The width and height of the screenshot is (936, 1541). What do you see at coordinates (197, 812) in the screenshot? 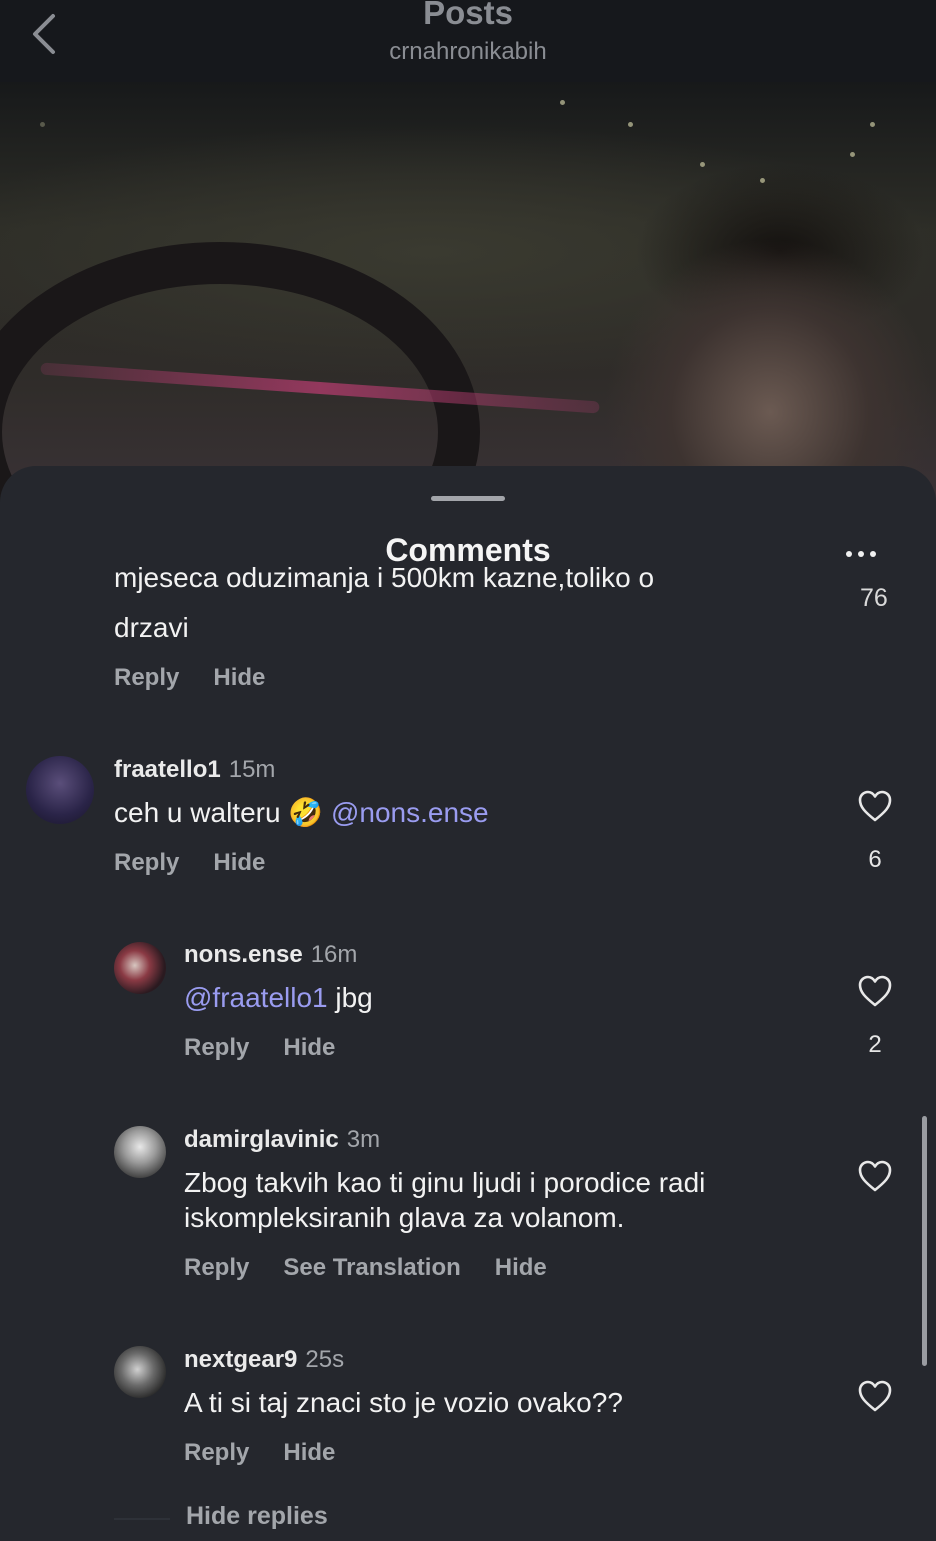
I see `comment-text-part: ceh u walteru` at bounding box center [197, 812].